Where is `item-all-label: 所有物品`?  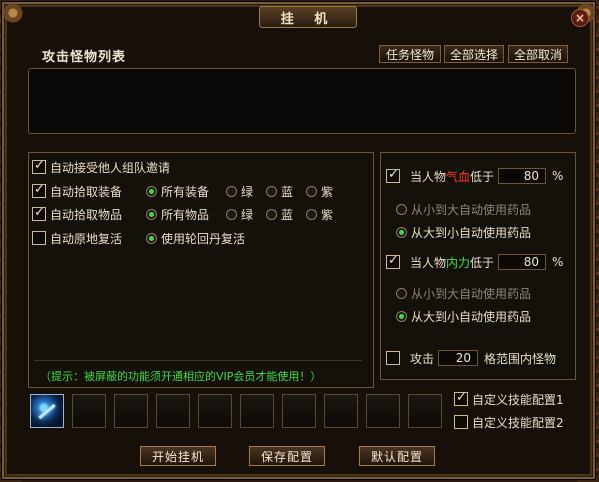
item-all-label: 所有物品 is located at coordinates (185, 214).